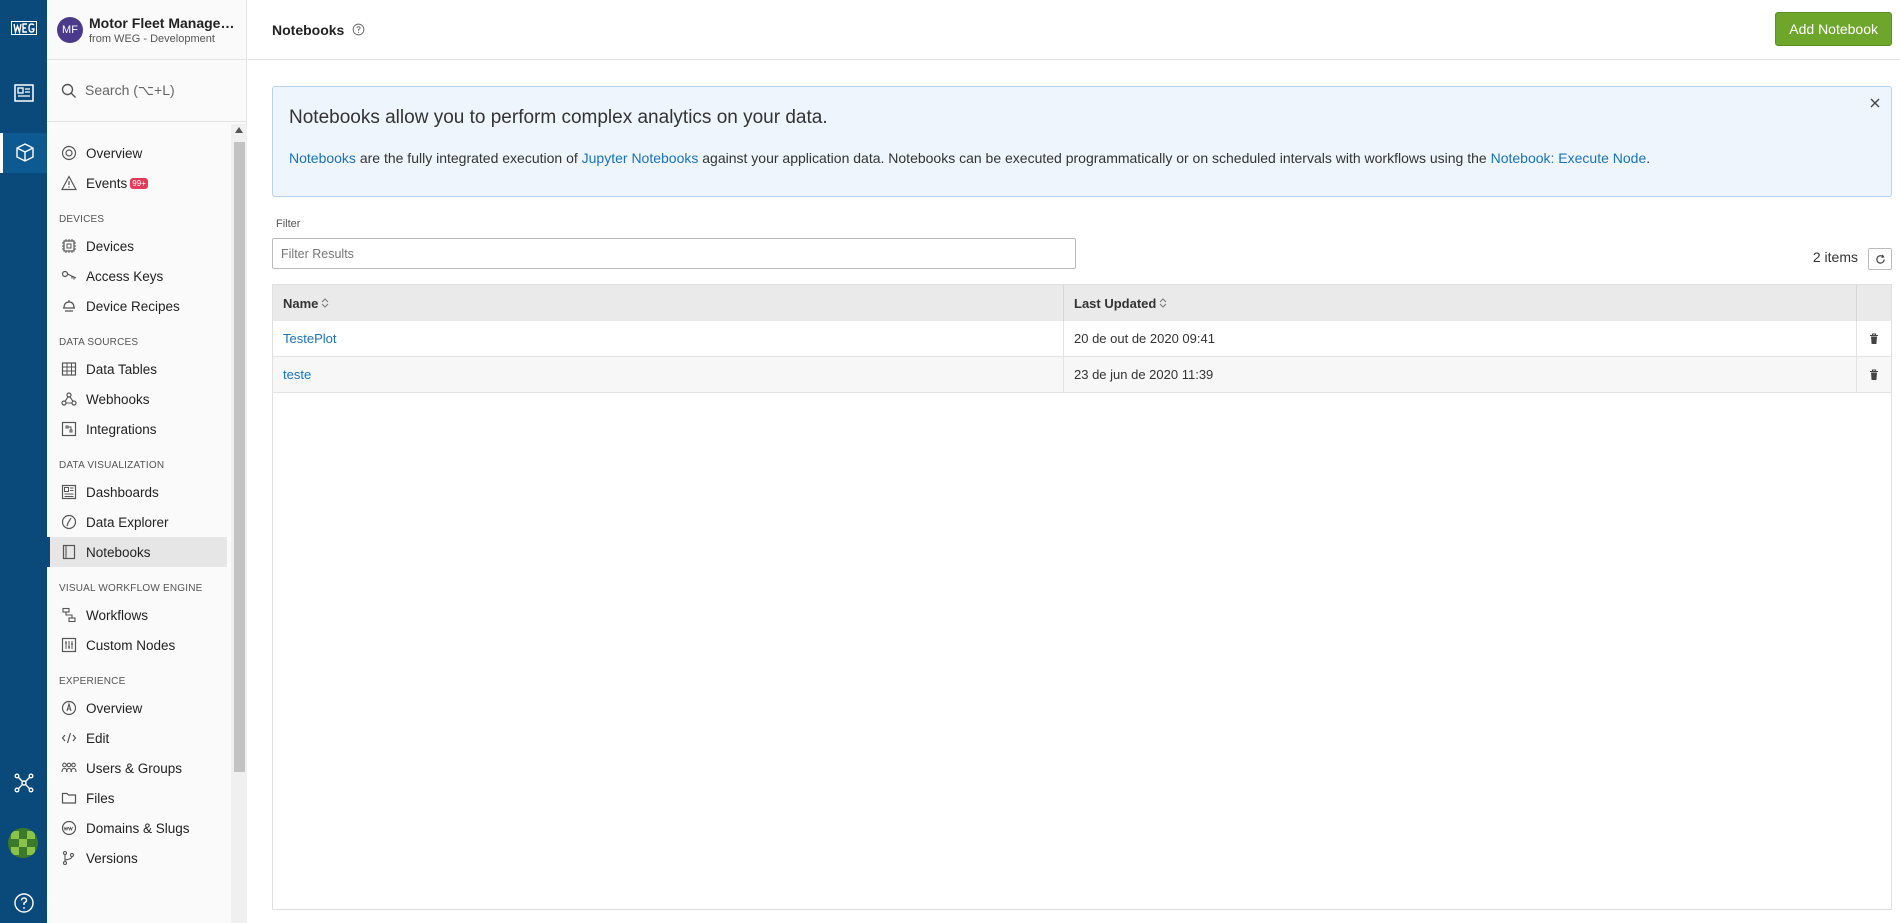 The image size is (1900, 923). I want to click on refresh-button, so click(1880, 259).